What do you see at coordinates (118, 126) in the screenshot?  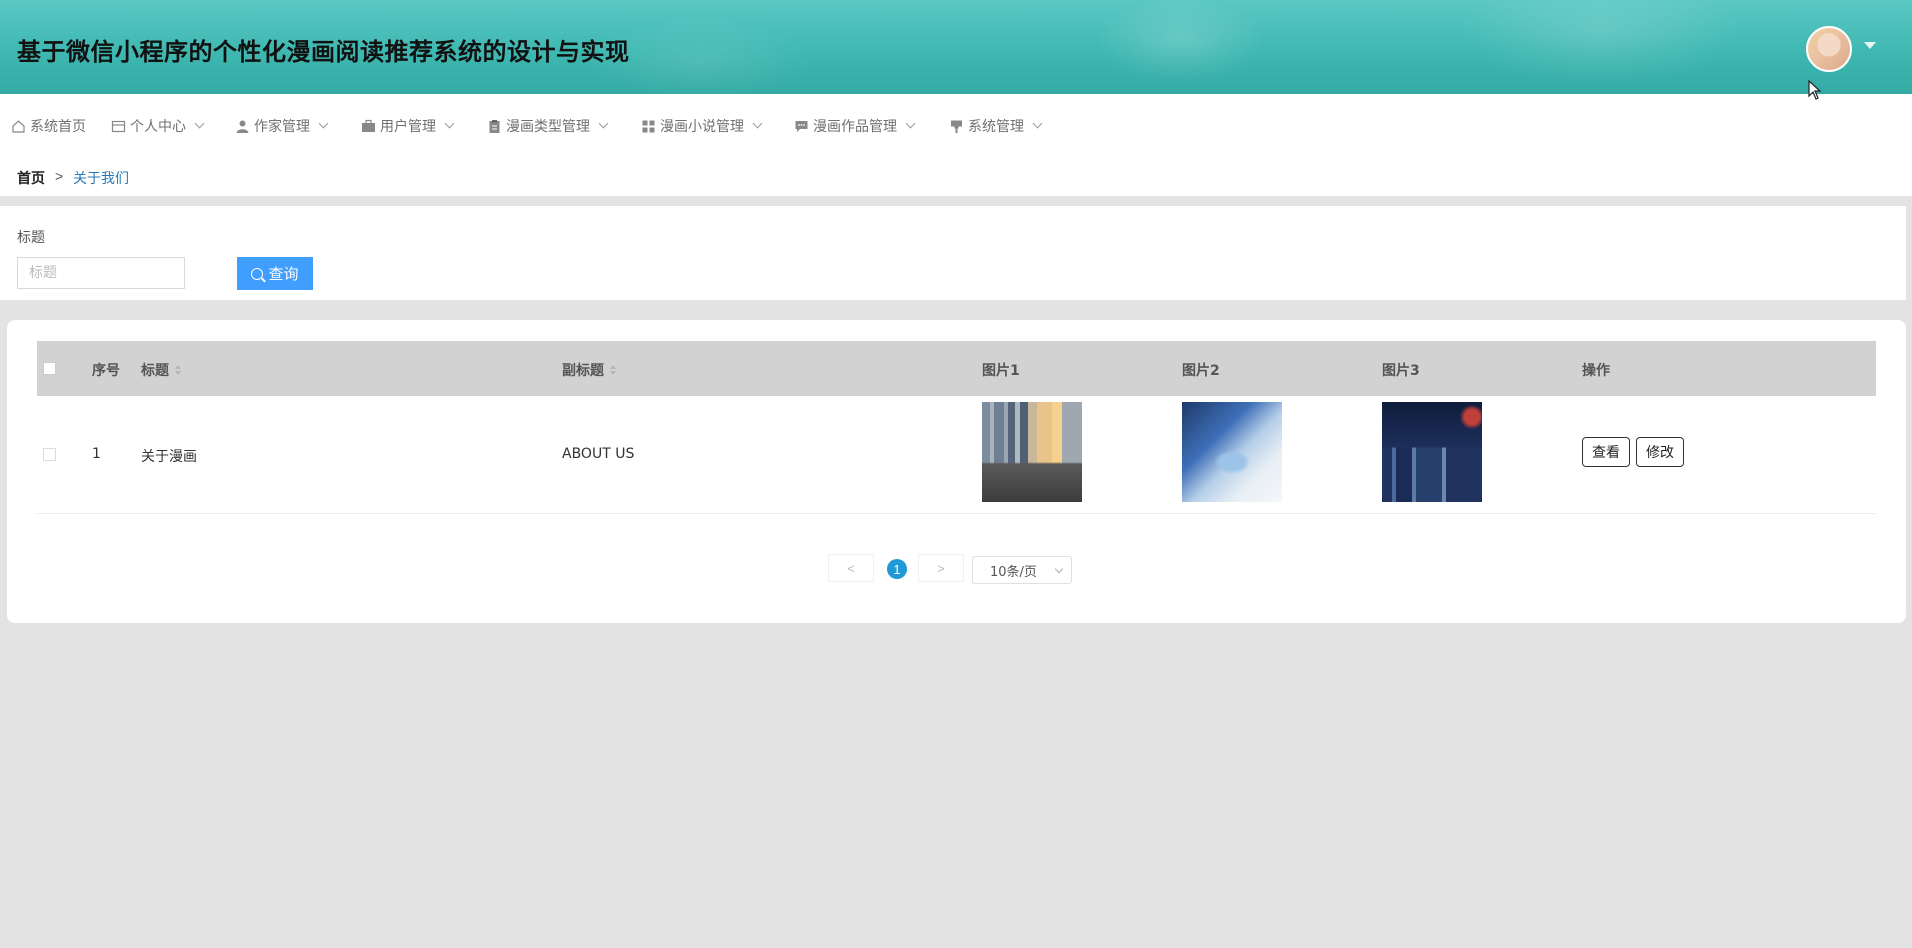 I see `card-icon` at bounding box center [118, 126].